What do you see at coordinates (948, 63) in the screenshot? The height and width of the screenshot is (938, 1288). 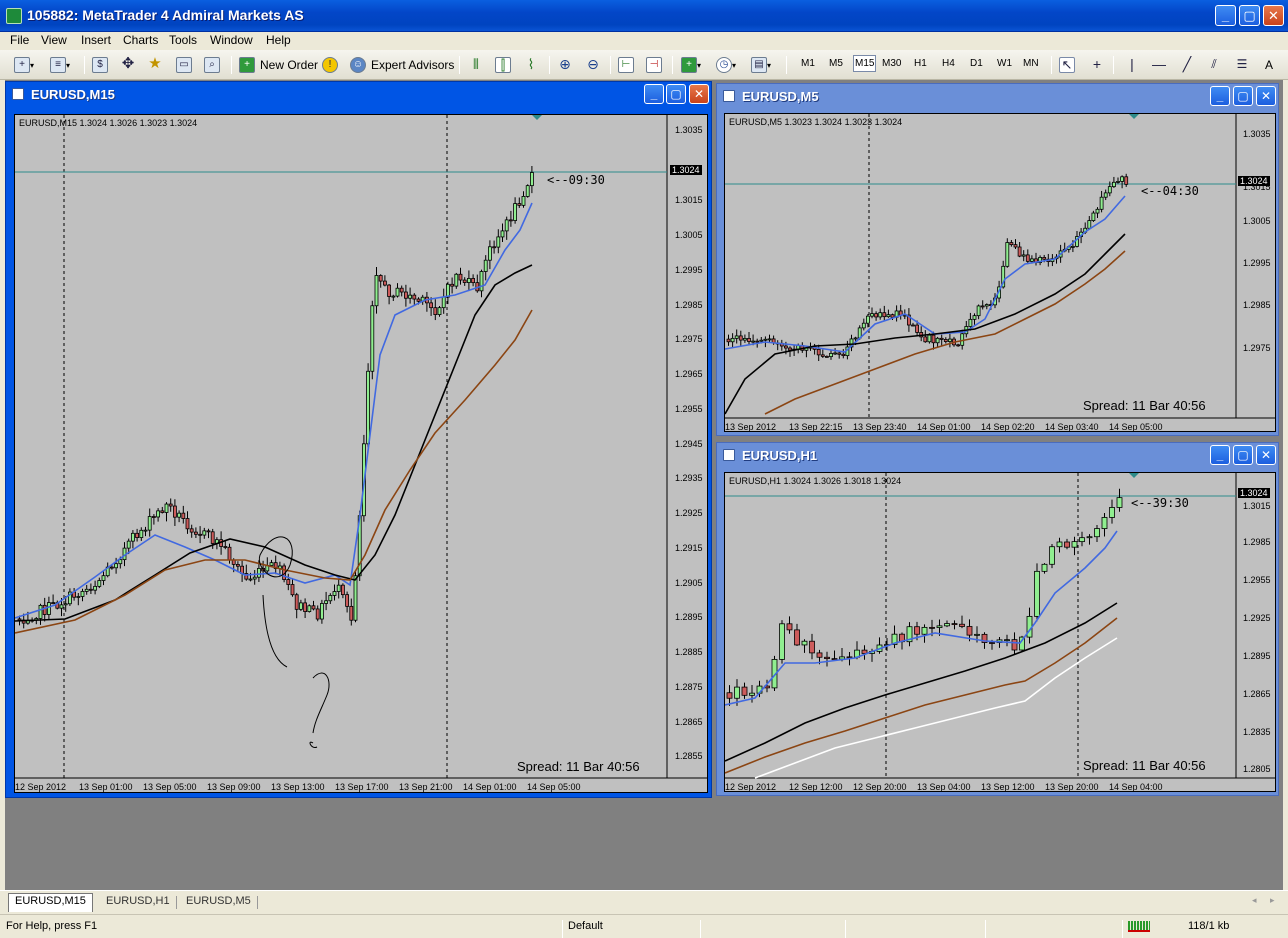 I see `timeframe-h4: H4` at bounding box center [948, 63].